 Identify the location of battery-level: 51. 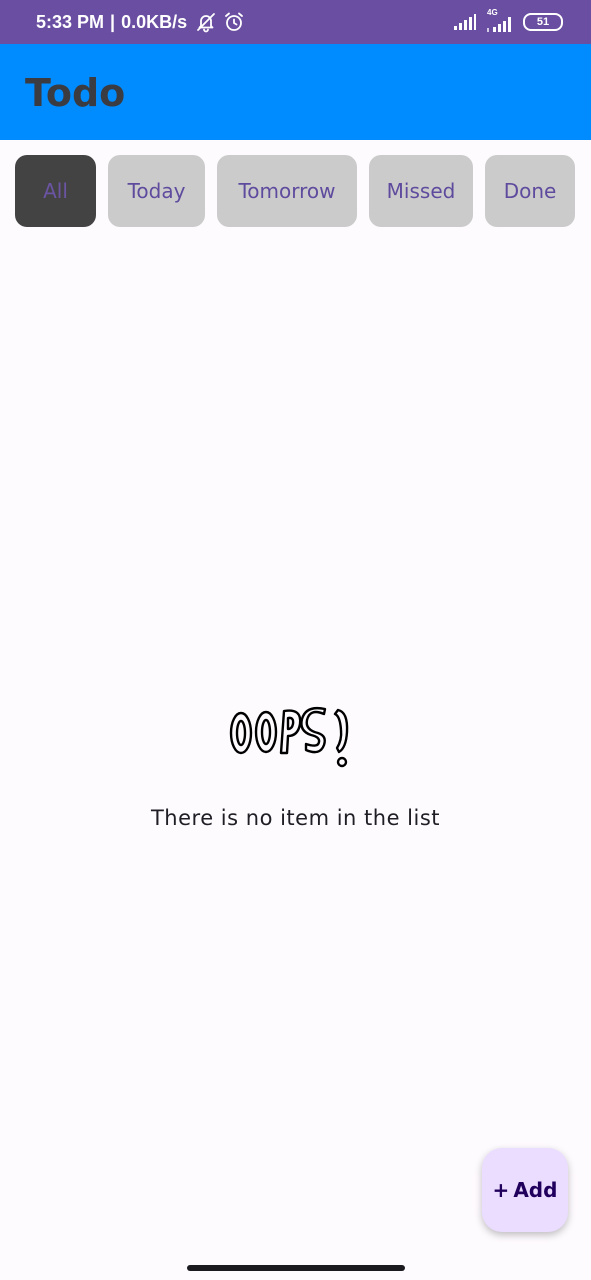
(543, 22).